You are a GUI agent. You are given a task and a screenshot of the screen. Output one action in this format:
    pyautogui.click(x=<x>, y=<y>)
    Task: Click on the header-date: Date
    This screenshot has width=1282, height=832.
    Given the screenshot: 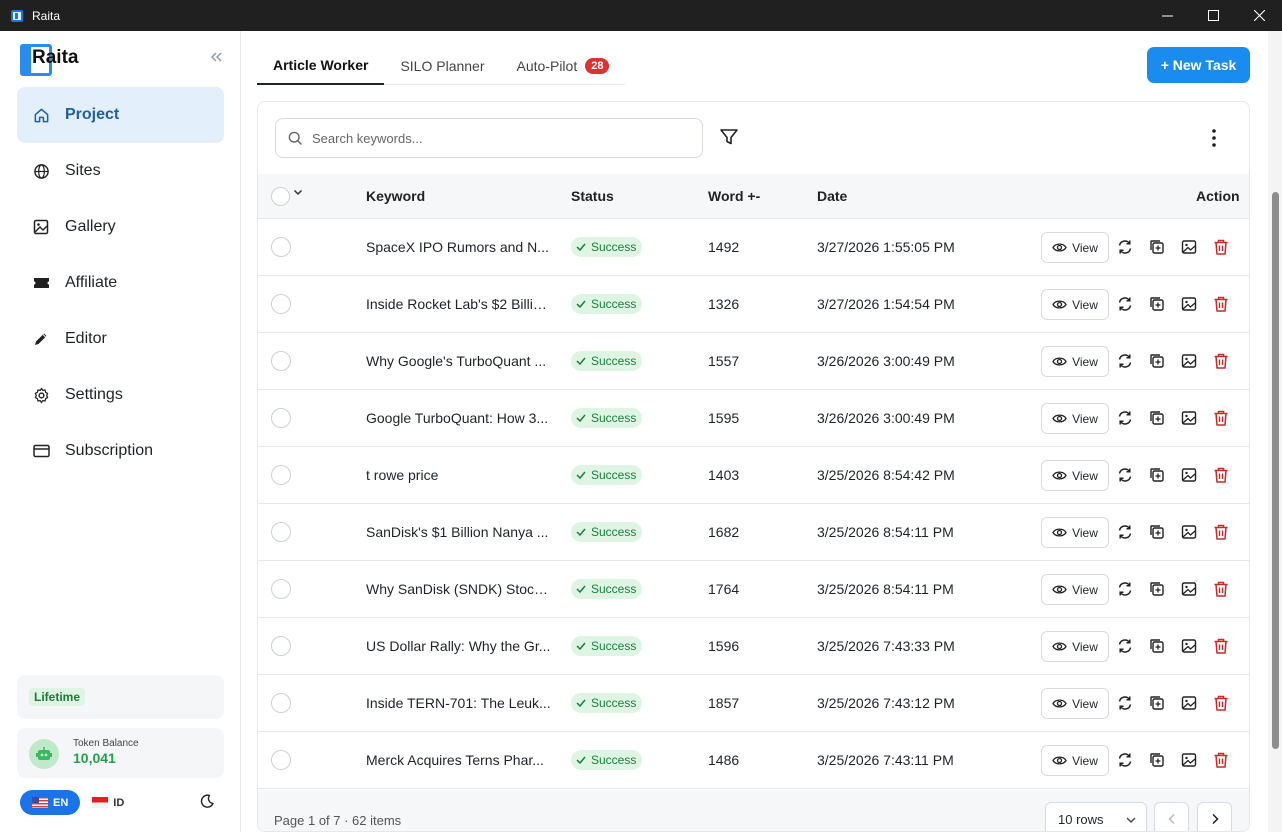 What is the action you would take?
    pyautogui.click(x=832, y=196)
    